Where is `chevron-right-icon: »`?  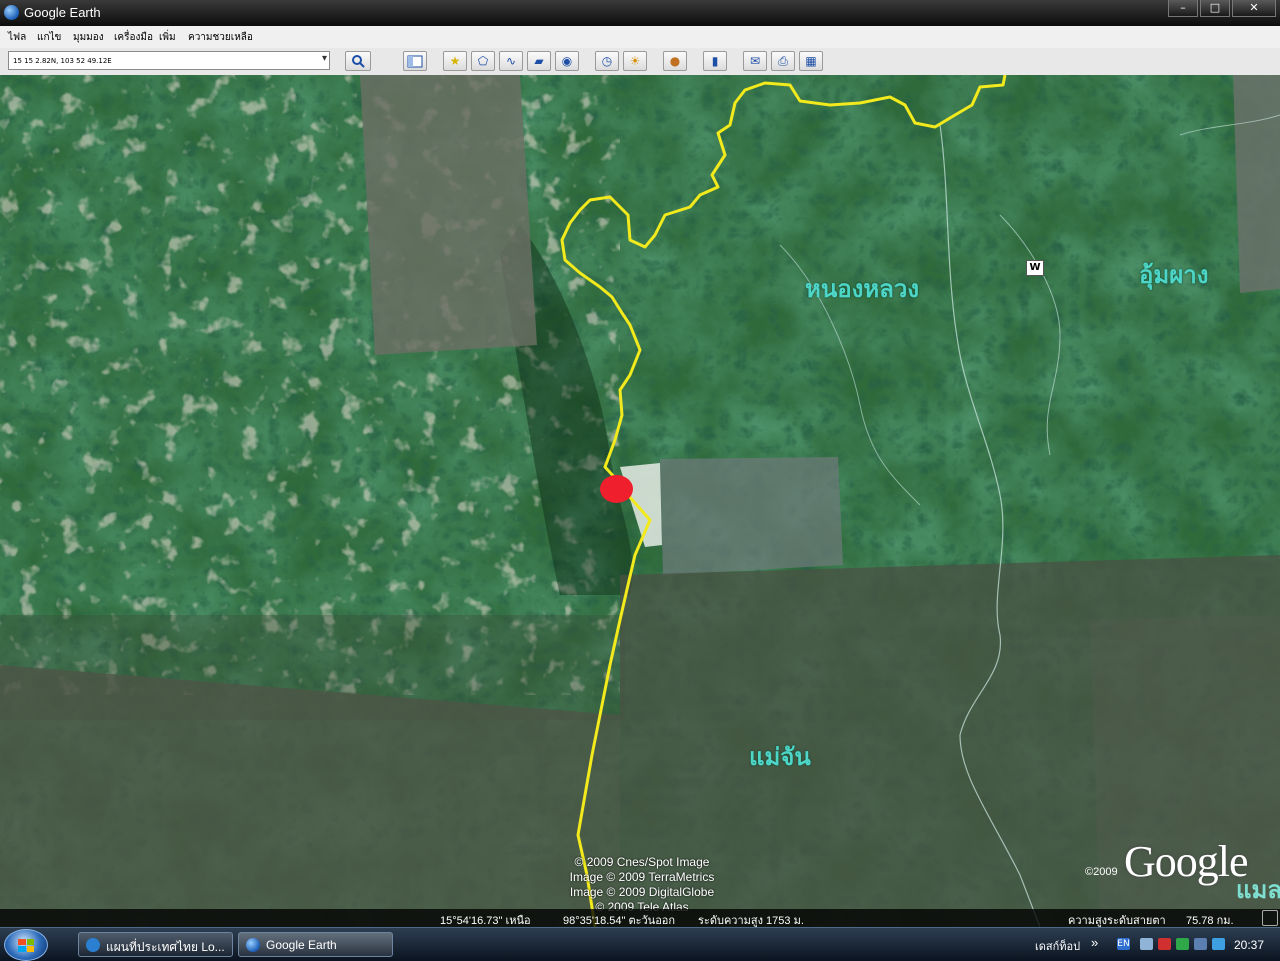
chevron-right-icon: » is located at coordinates (1094, 942).